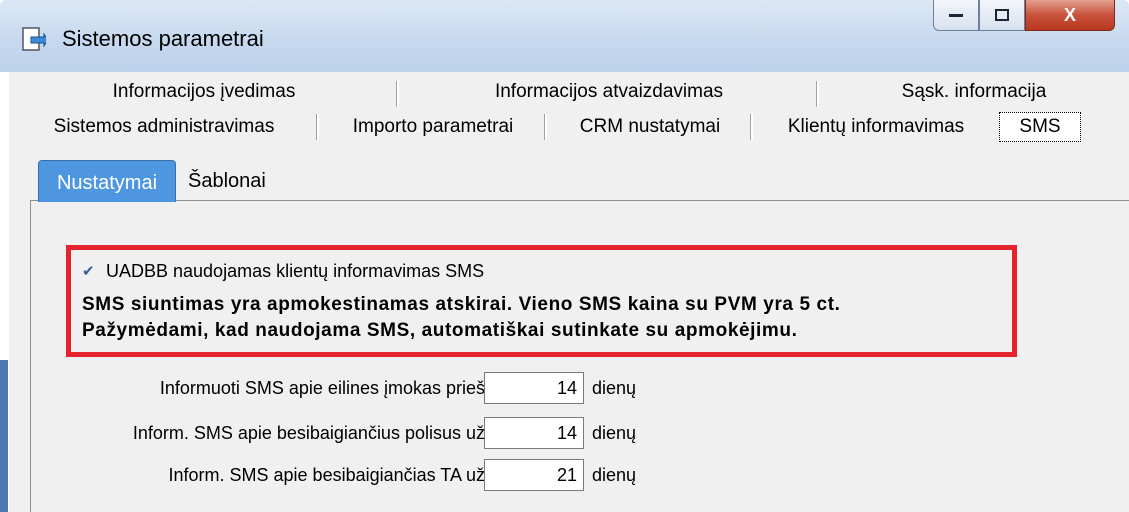 The height and width of the screenshot is (512, 1129). I want to click on window-title: Sistemos parametrai, so click(163, 38).